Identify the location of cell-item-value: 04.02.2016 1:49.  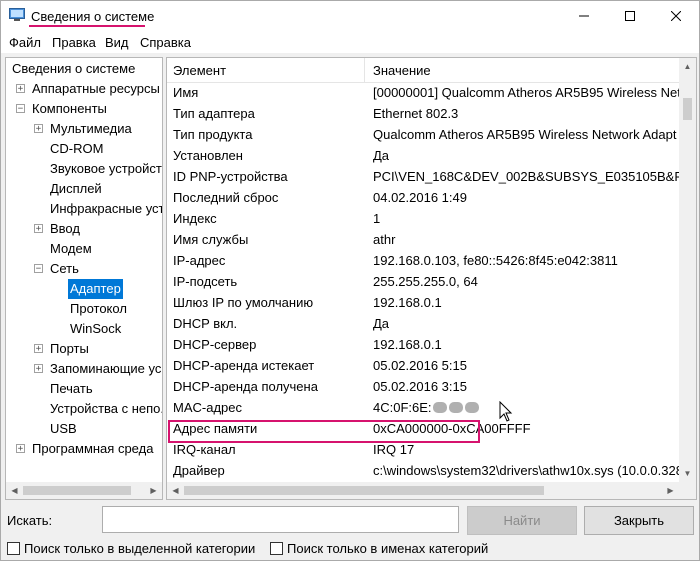
(526, 197).